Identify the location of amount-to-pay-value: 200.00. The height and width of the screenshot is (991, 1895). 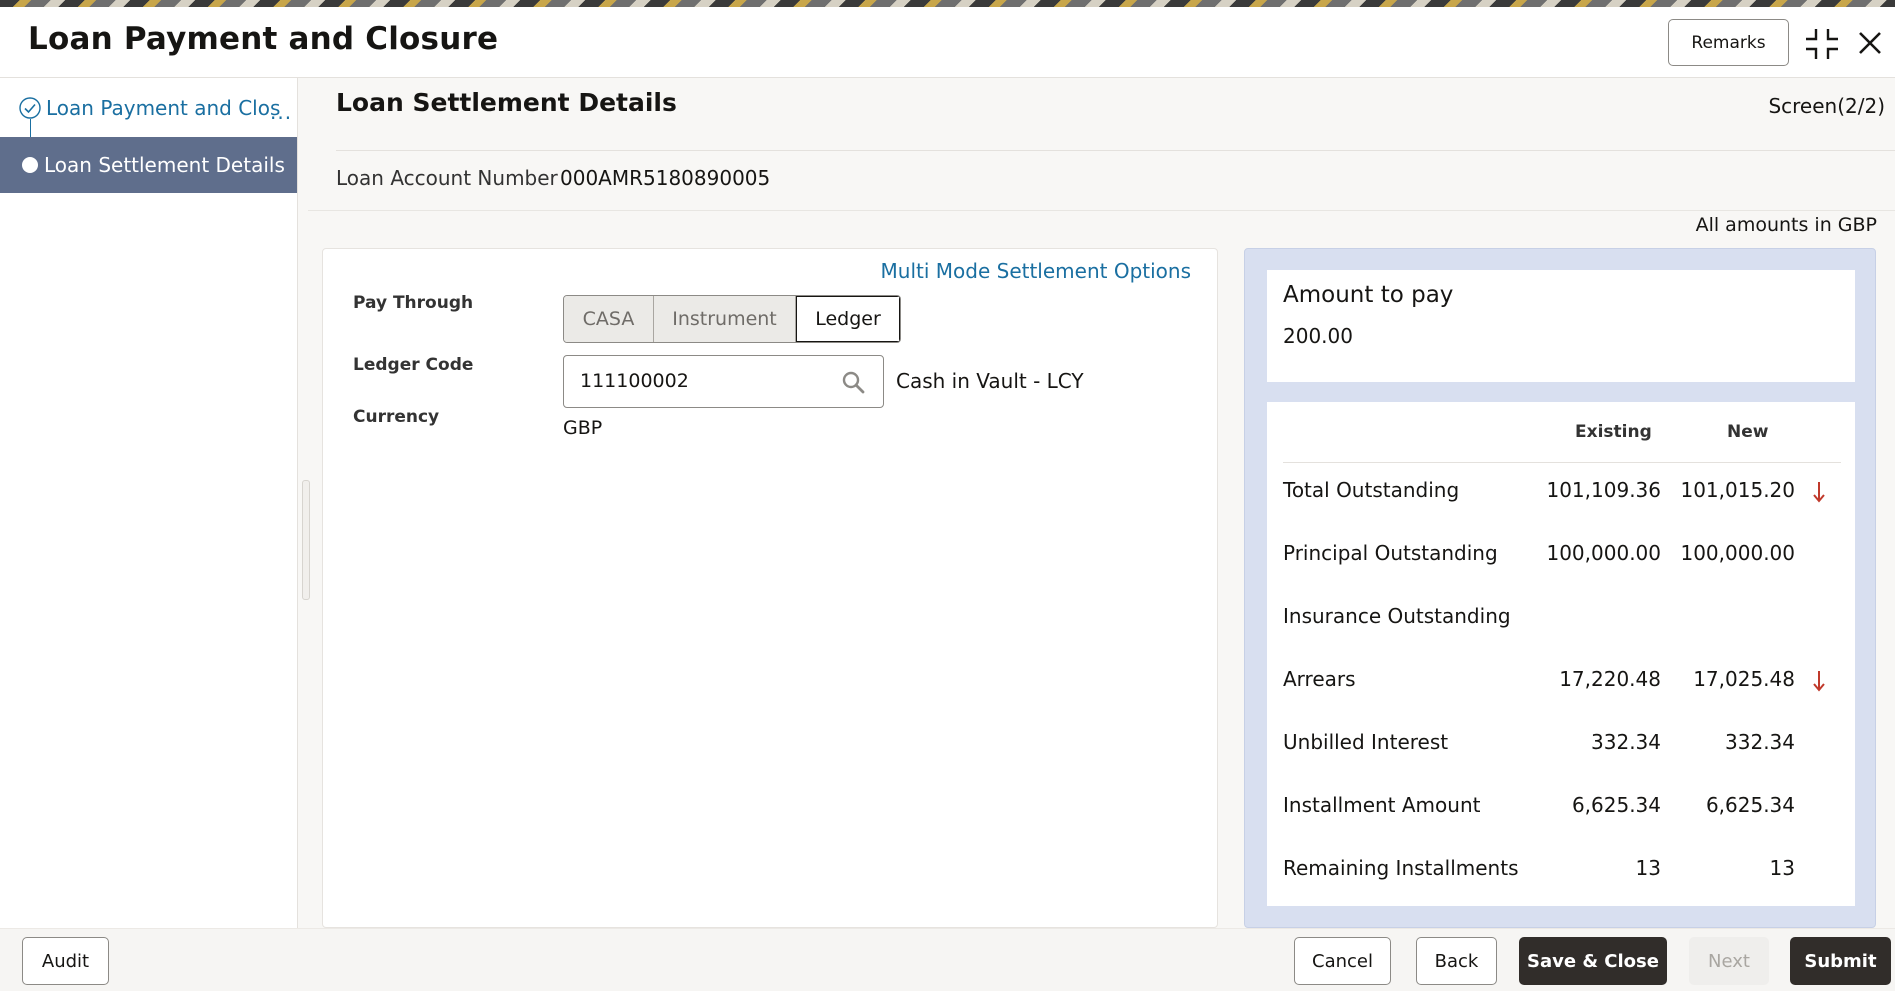
(1318, 336).